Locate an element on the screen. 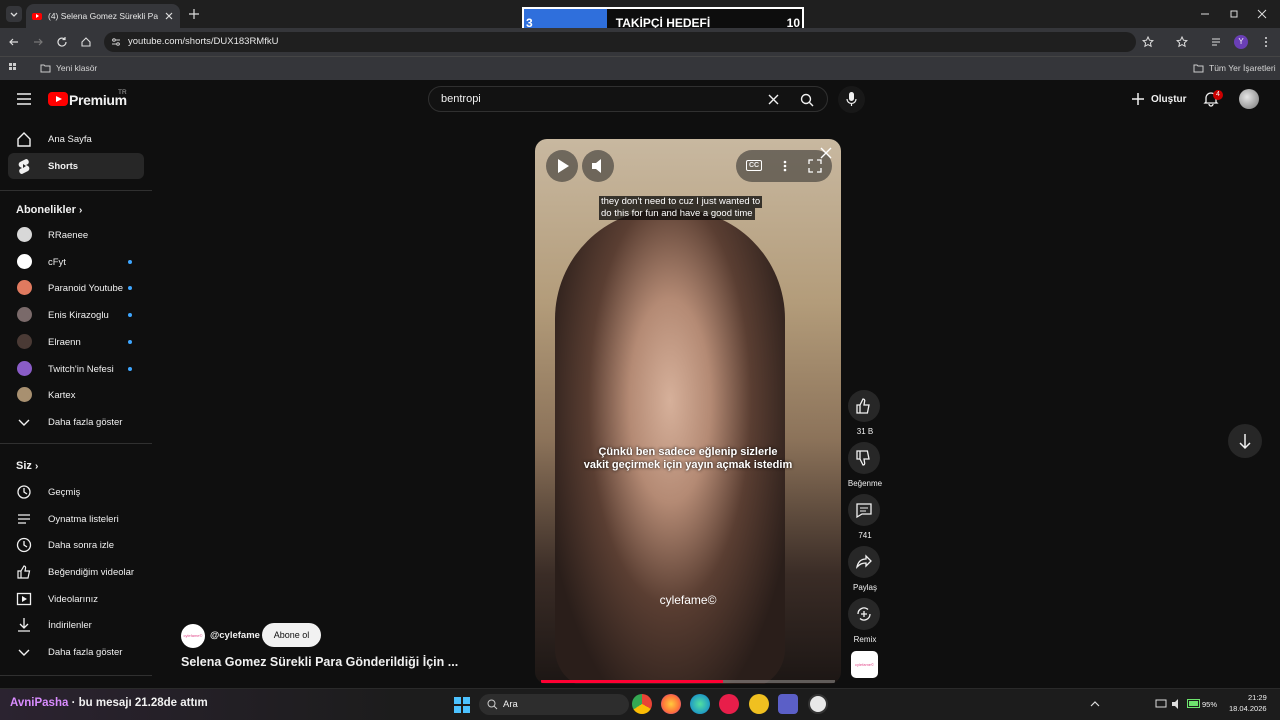 The width and height of the screenshot is (1280, 720). tab-search-button is located at coordinates (14, 14).